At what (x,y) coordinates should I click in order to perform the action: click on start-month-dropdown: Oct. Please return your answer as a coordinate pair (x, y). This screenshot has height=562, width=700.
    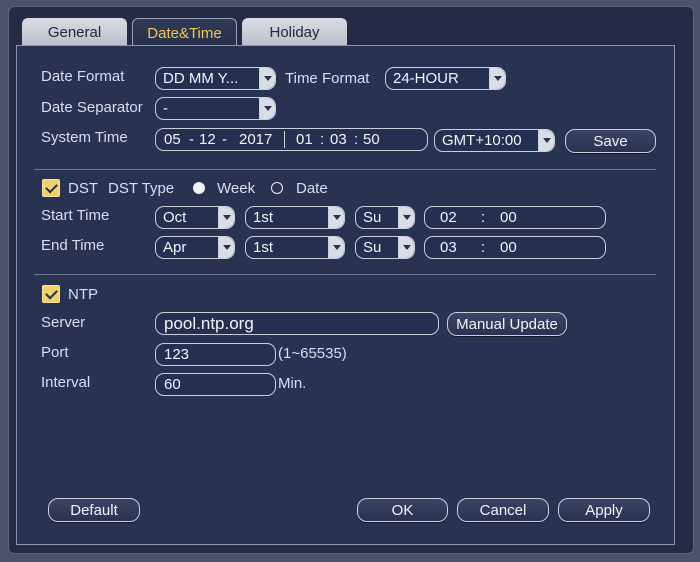
    Looking at the image, I should click on (195, 217).